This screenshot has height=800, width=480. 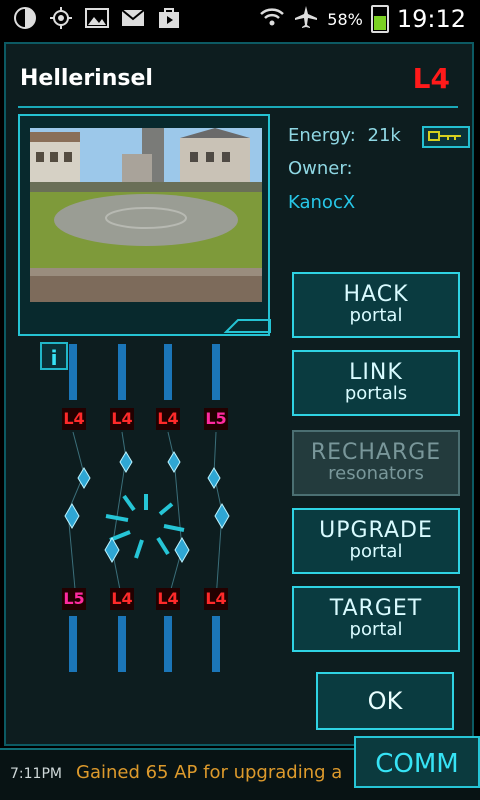 I want to click on gmail-icon, so click(x=133, y=18).